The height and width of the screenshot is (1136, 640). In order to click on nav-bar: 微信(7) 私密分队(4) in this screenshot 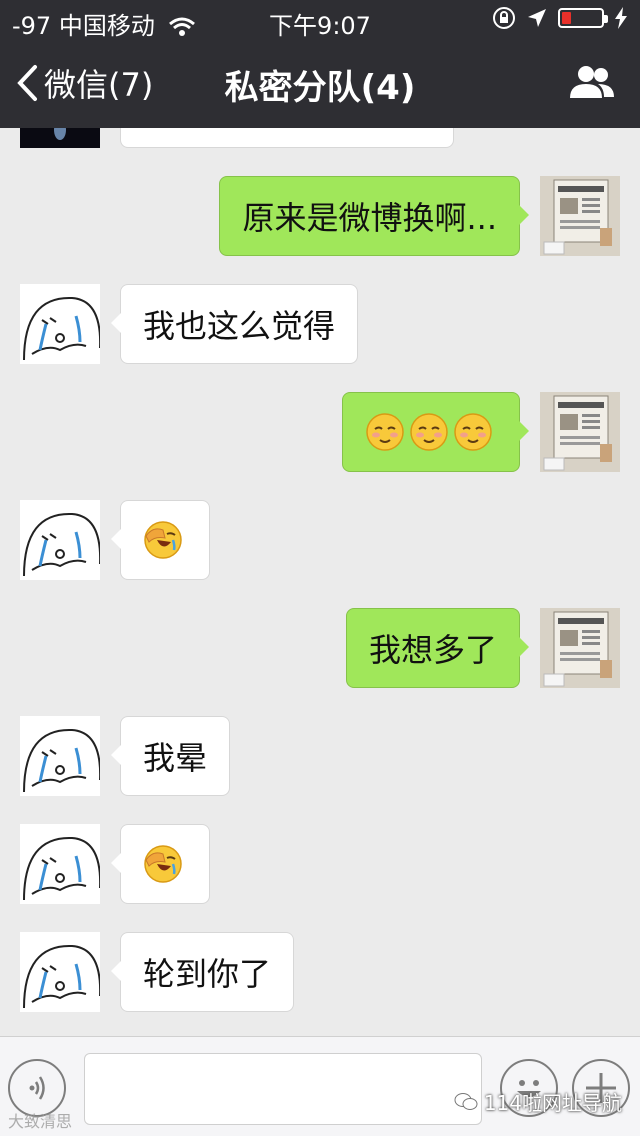, I will do `click(320, 84)`.